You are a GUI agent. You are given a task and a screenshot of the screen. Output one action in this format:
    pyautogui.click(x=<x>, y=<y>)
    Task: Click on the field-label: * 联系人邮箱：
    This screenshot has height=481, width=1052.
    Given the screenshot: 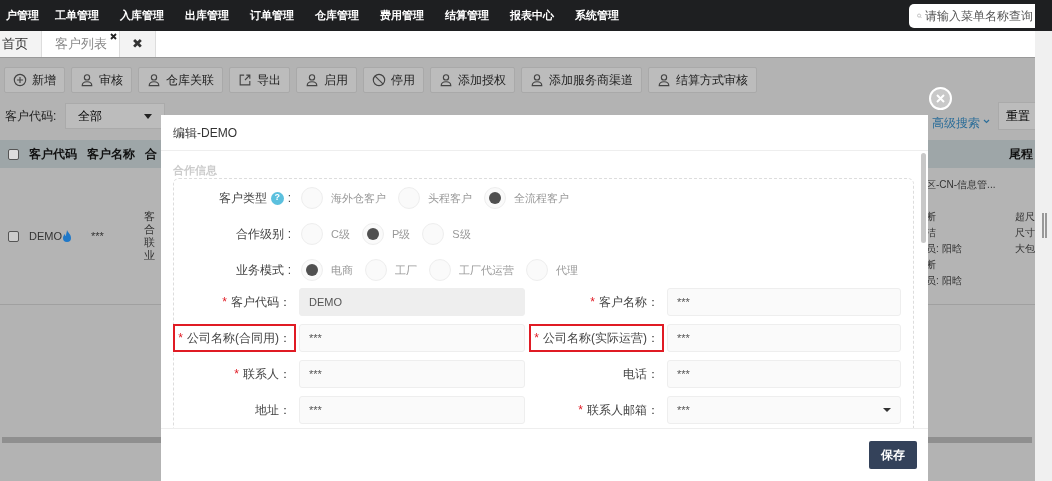 What is the action you would take?
    pyautogui.click(x=618, y=410)
    